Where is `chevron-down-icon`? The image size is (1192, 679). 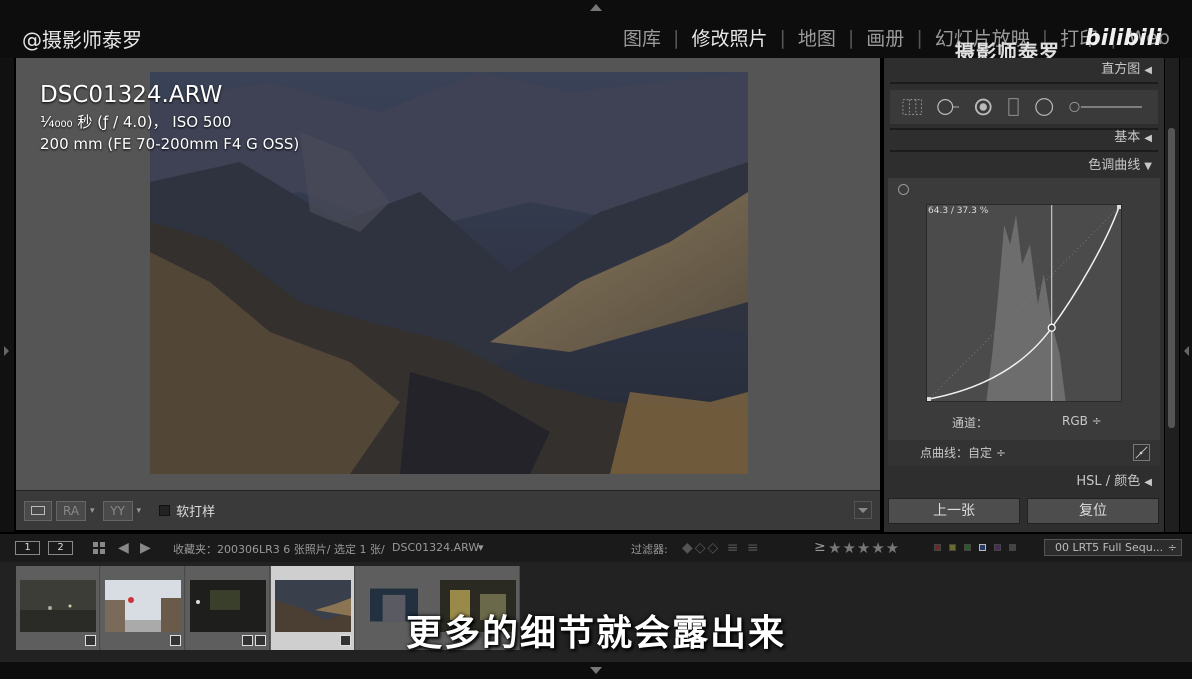
chevron-down-icon is located at coordinates (863, 510).